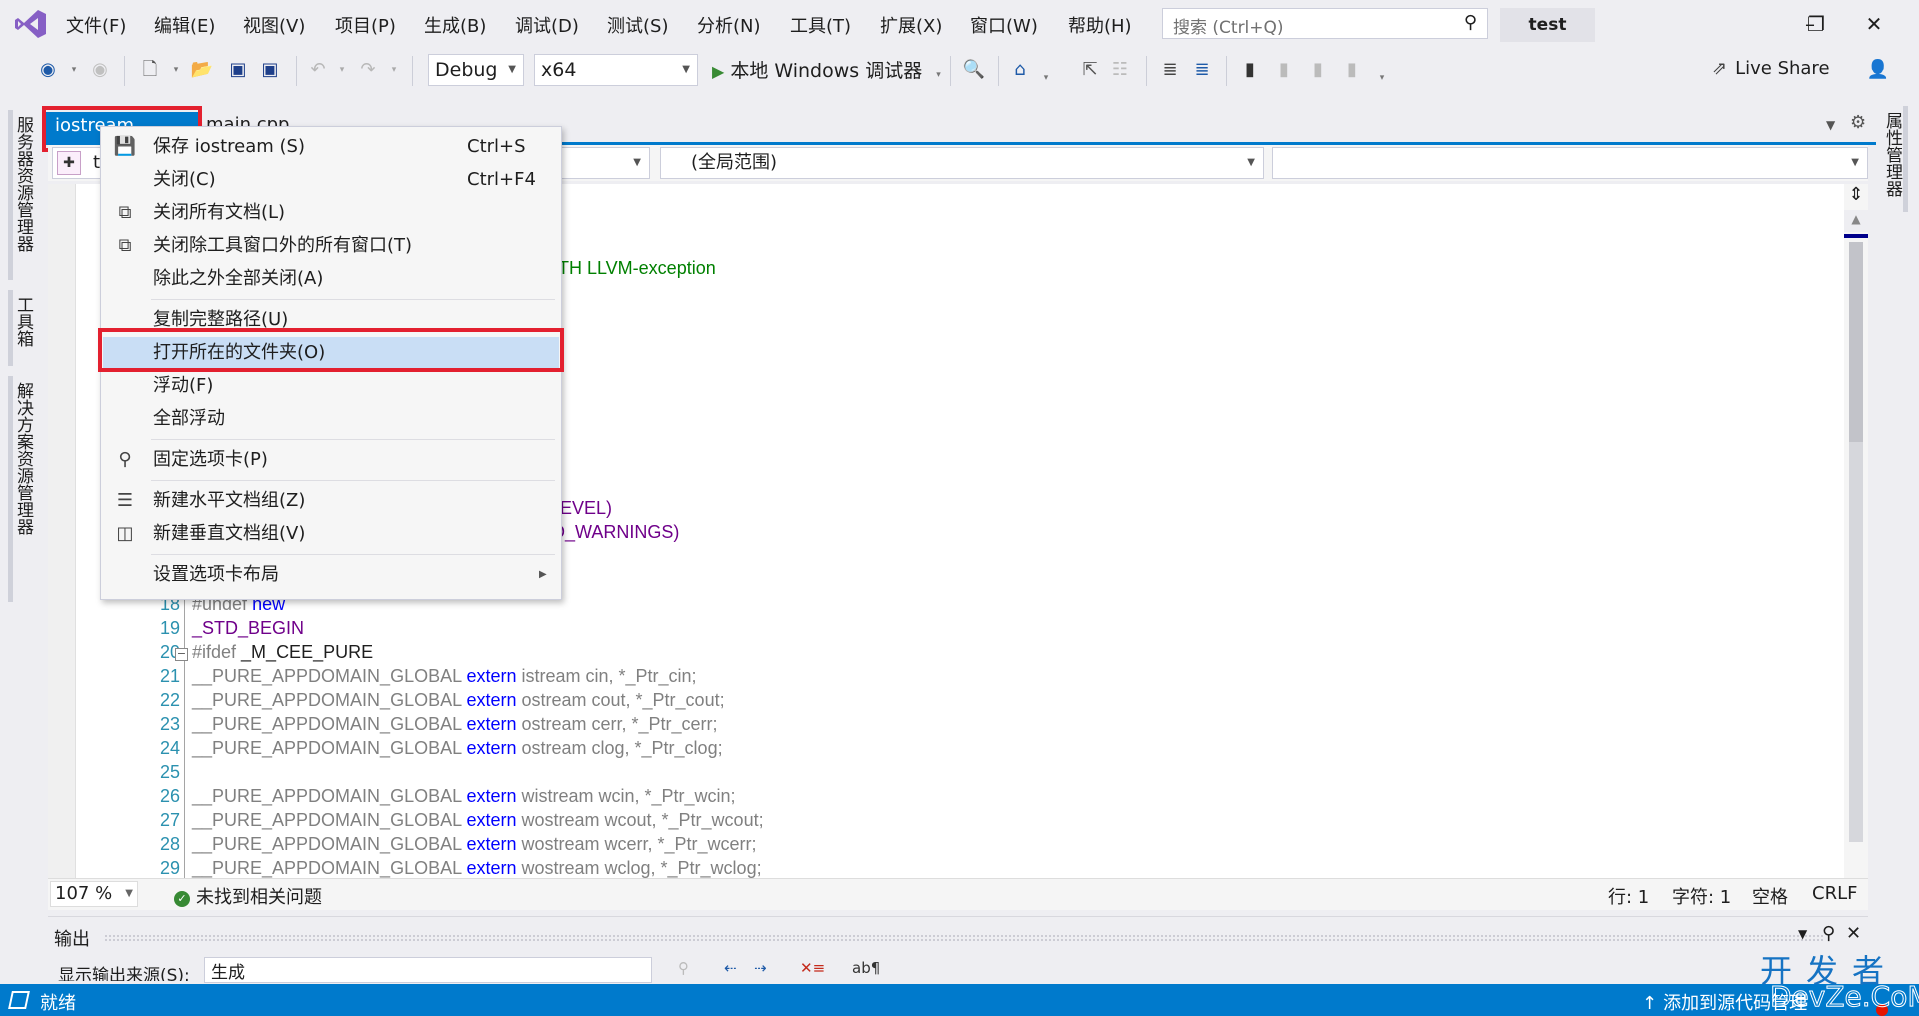 The width and height of the screenshot is (1919, 1016). Describe the element at coordinates (1352, 70) in the screenshot. I see `clear-bookmarks-icon: ▮` at that location.